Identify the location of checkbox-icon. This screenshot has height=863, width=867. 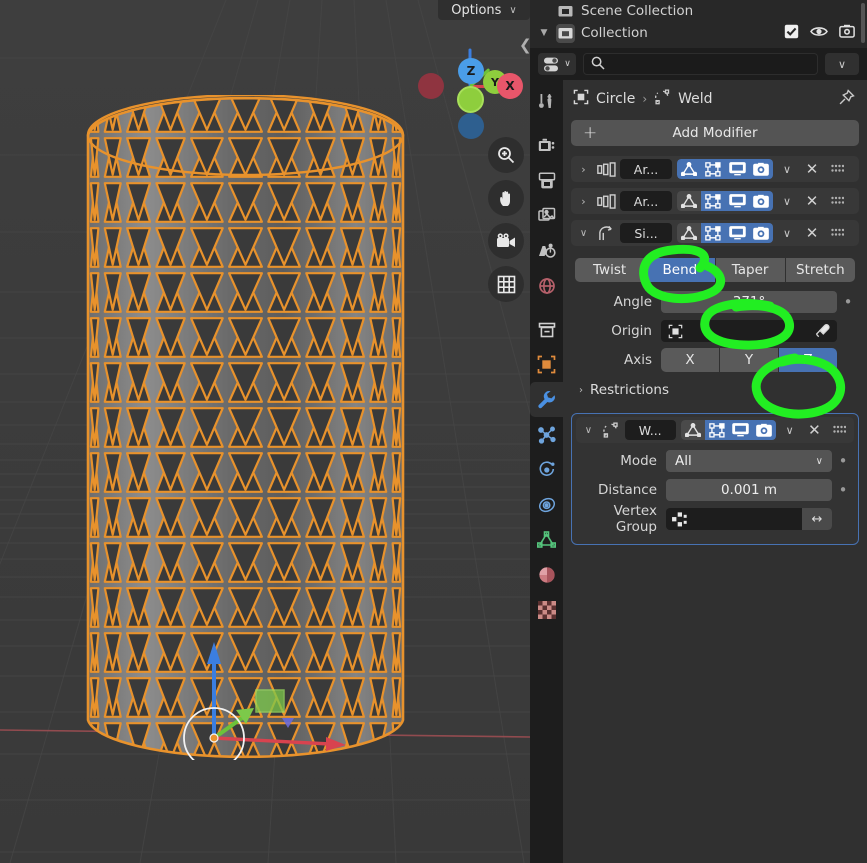
(791, 33).